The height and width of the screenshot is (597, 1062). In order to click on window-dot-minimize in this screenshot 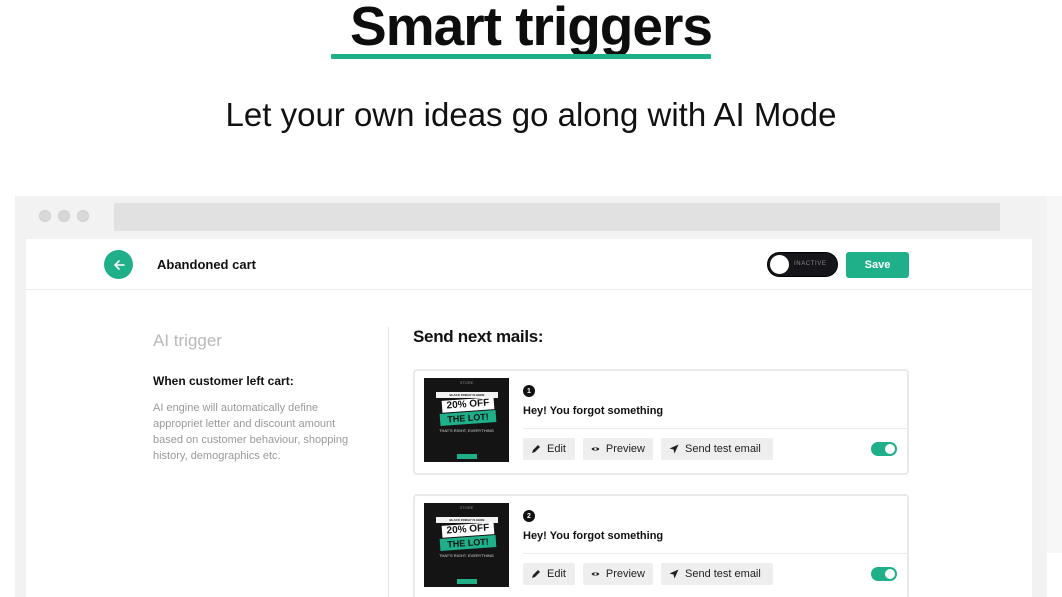, I will do `click(64, 216)`.